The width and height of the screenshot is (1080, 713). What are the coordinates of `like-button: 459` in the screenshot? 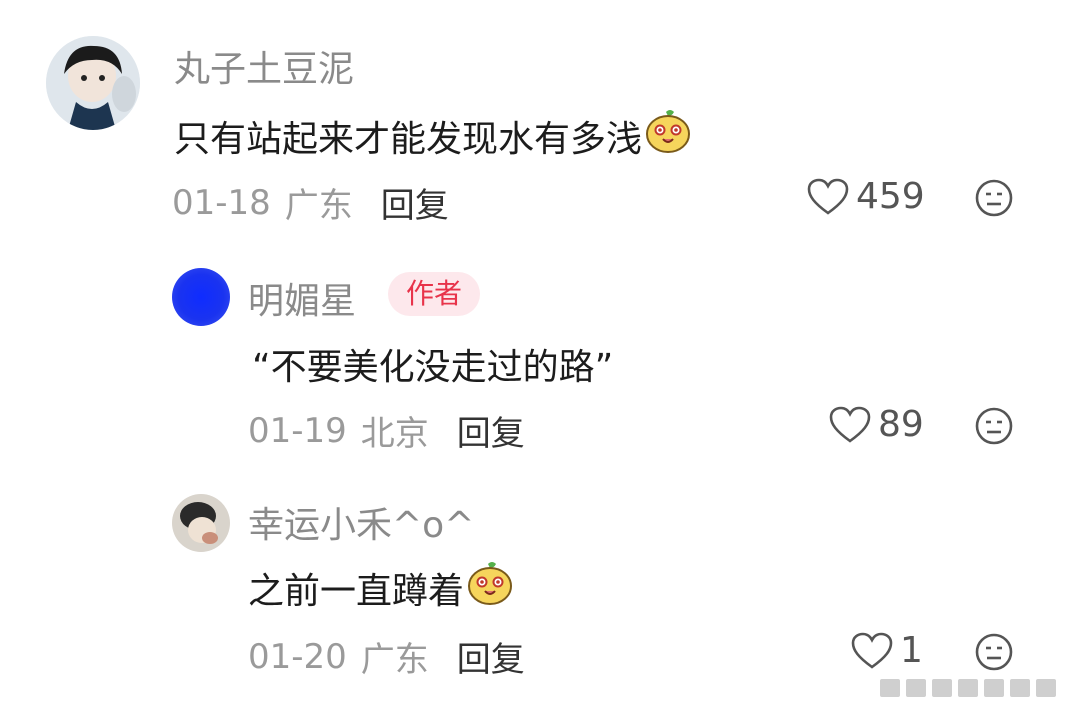 It's located at (865, 196).